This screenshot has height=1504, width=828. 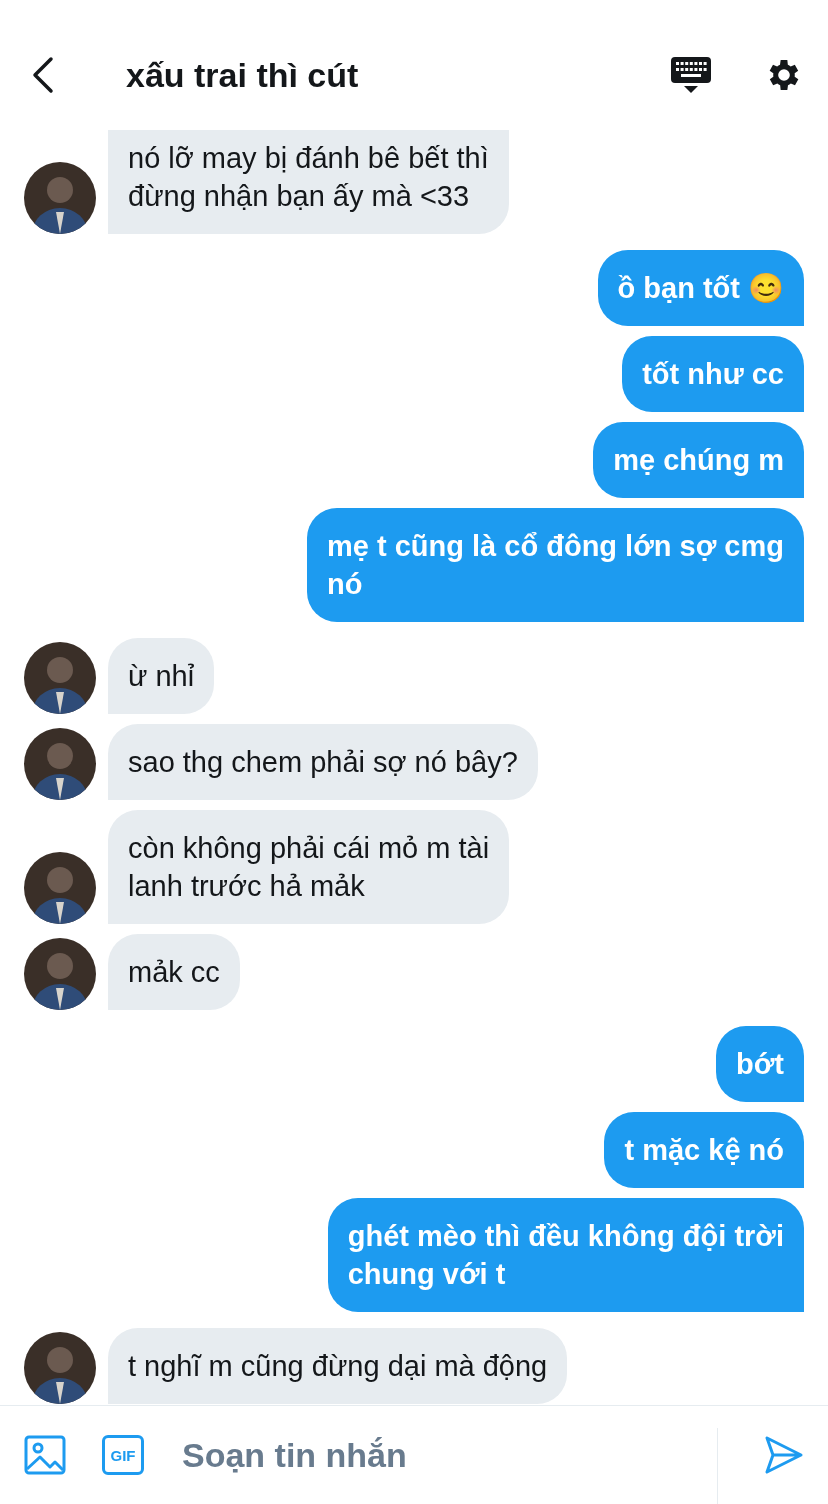 What do you see at coordinates (174, 972) in the screenshot?
I see `message-bubble: mảk cc` at bounding box center [174, 972].